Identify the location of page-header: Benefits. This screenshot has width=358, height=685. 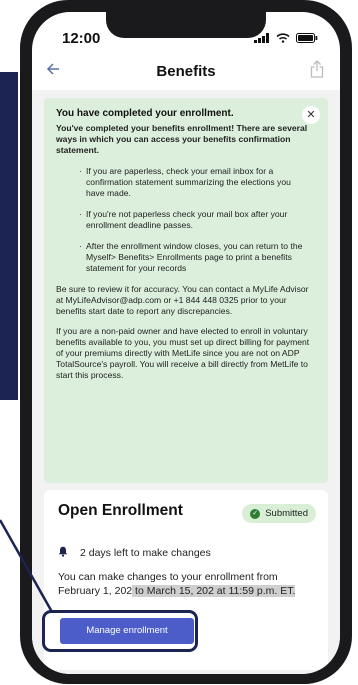
(186, 73).